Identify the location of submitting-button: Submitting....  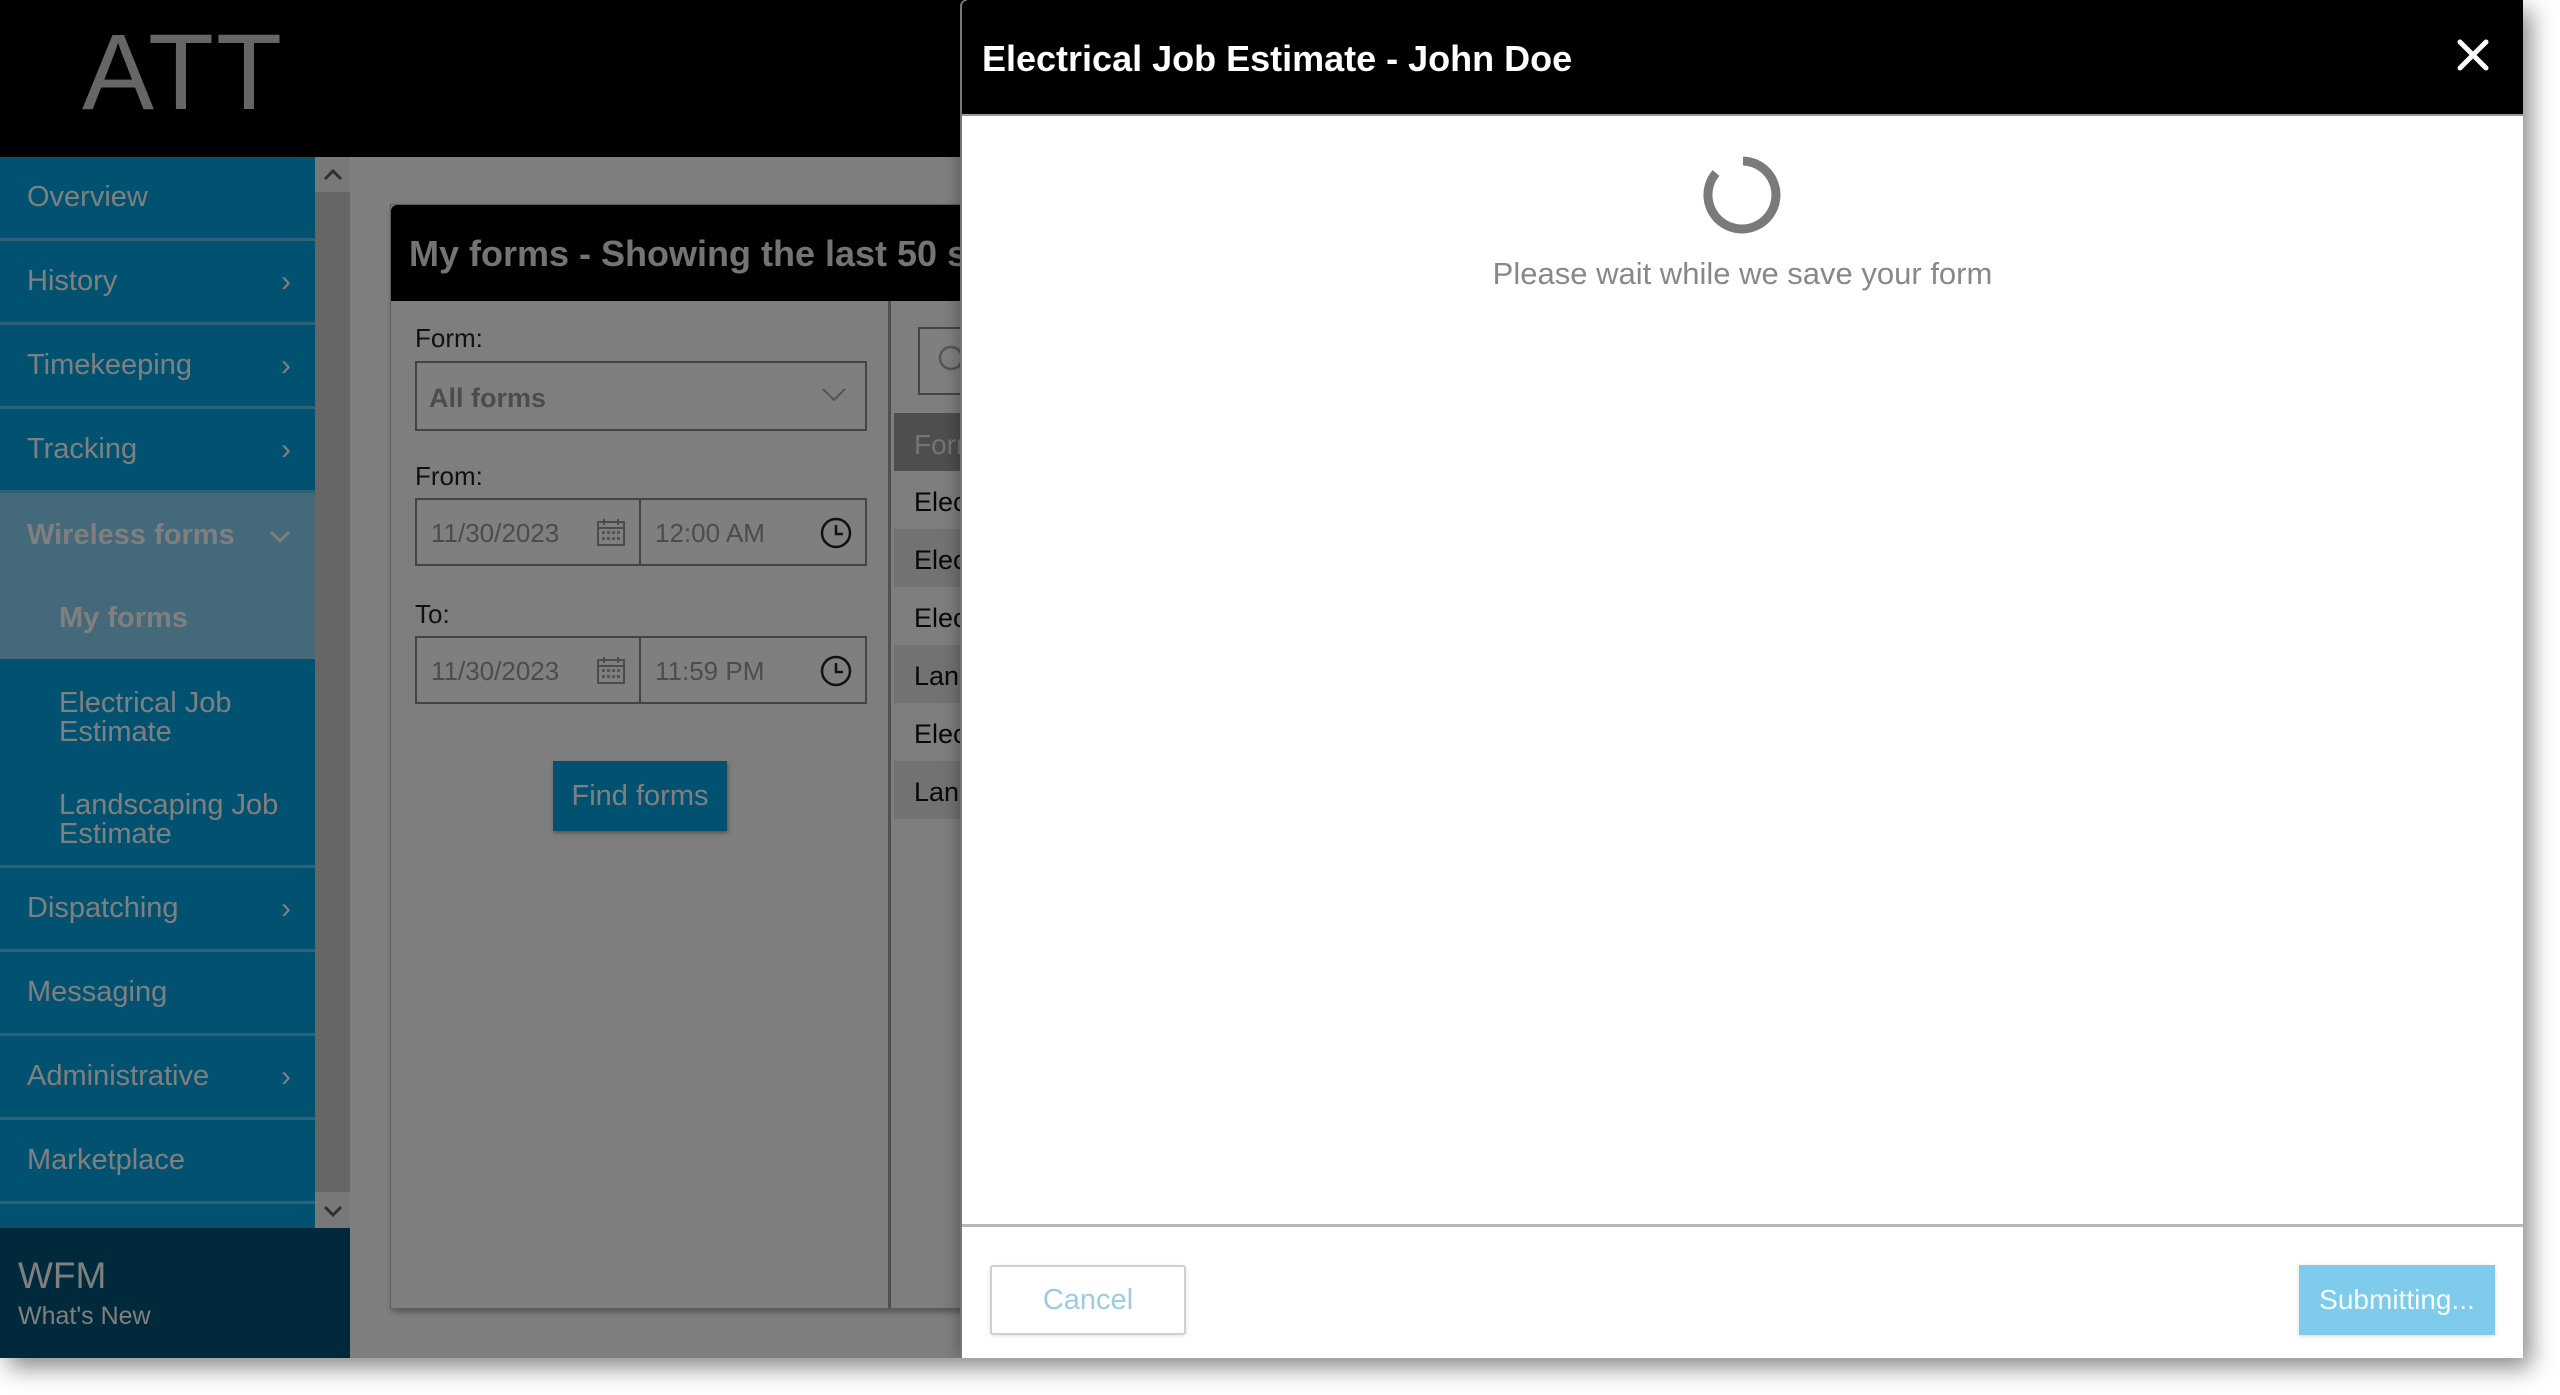
(2397, 1300).